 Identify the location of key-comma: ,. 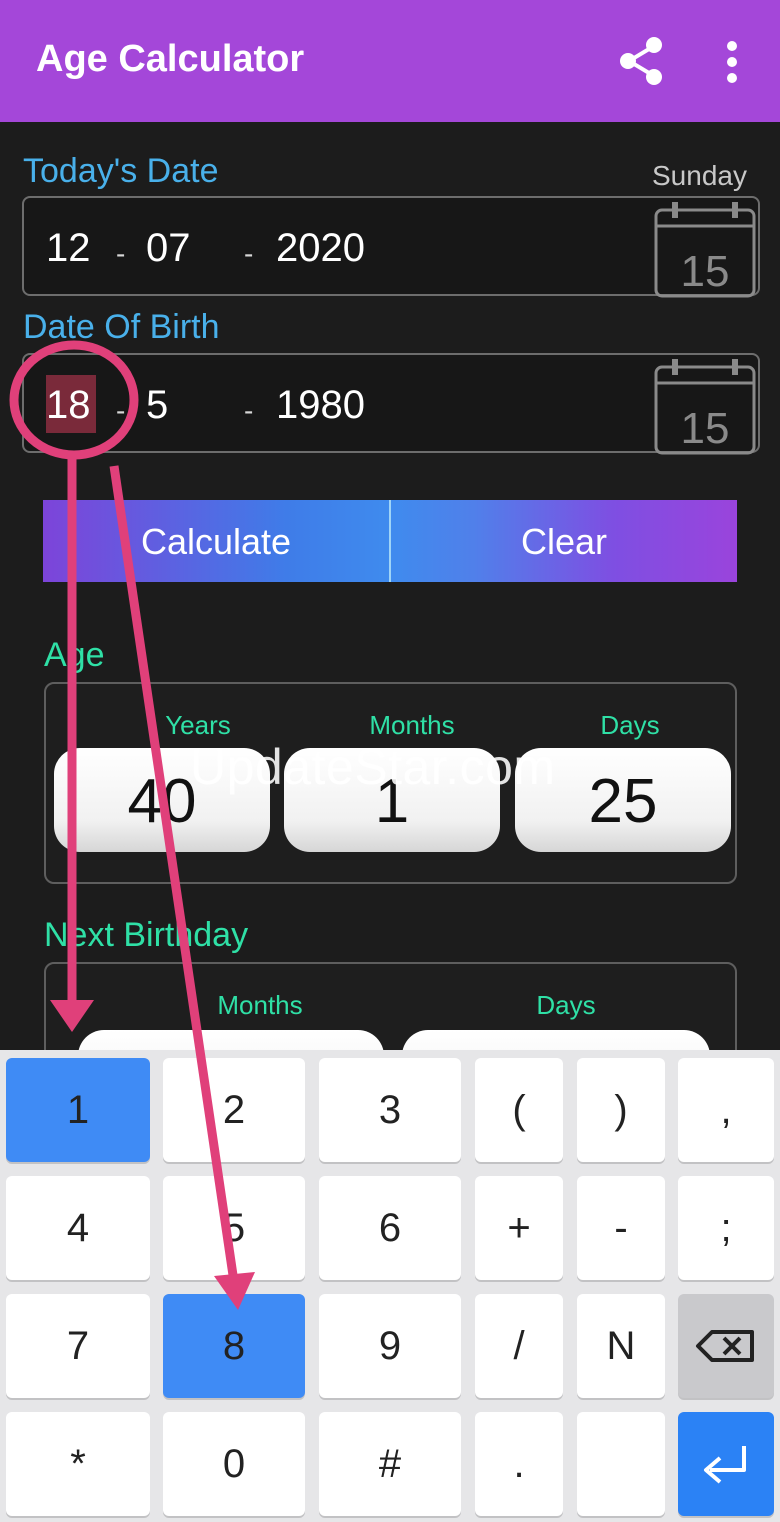
(726, 1110).